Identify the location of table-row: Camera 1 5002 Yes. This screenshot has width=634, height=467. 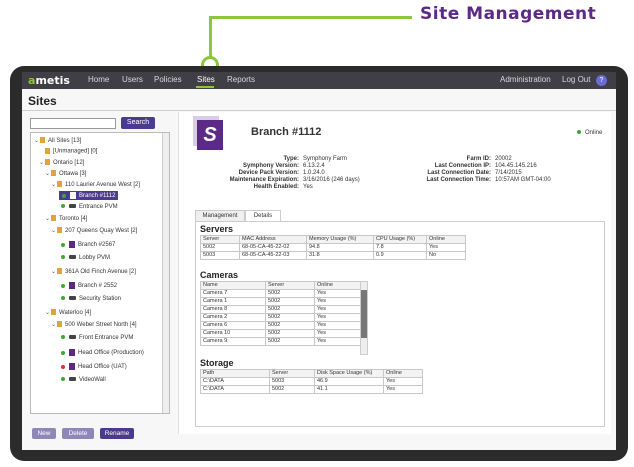
(282, 301).